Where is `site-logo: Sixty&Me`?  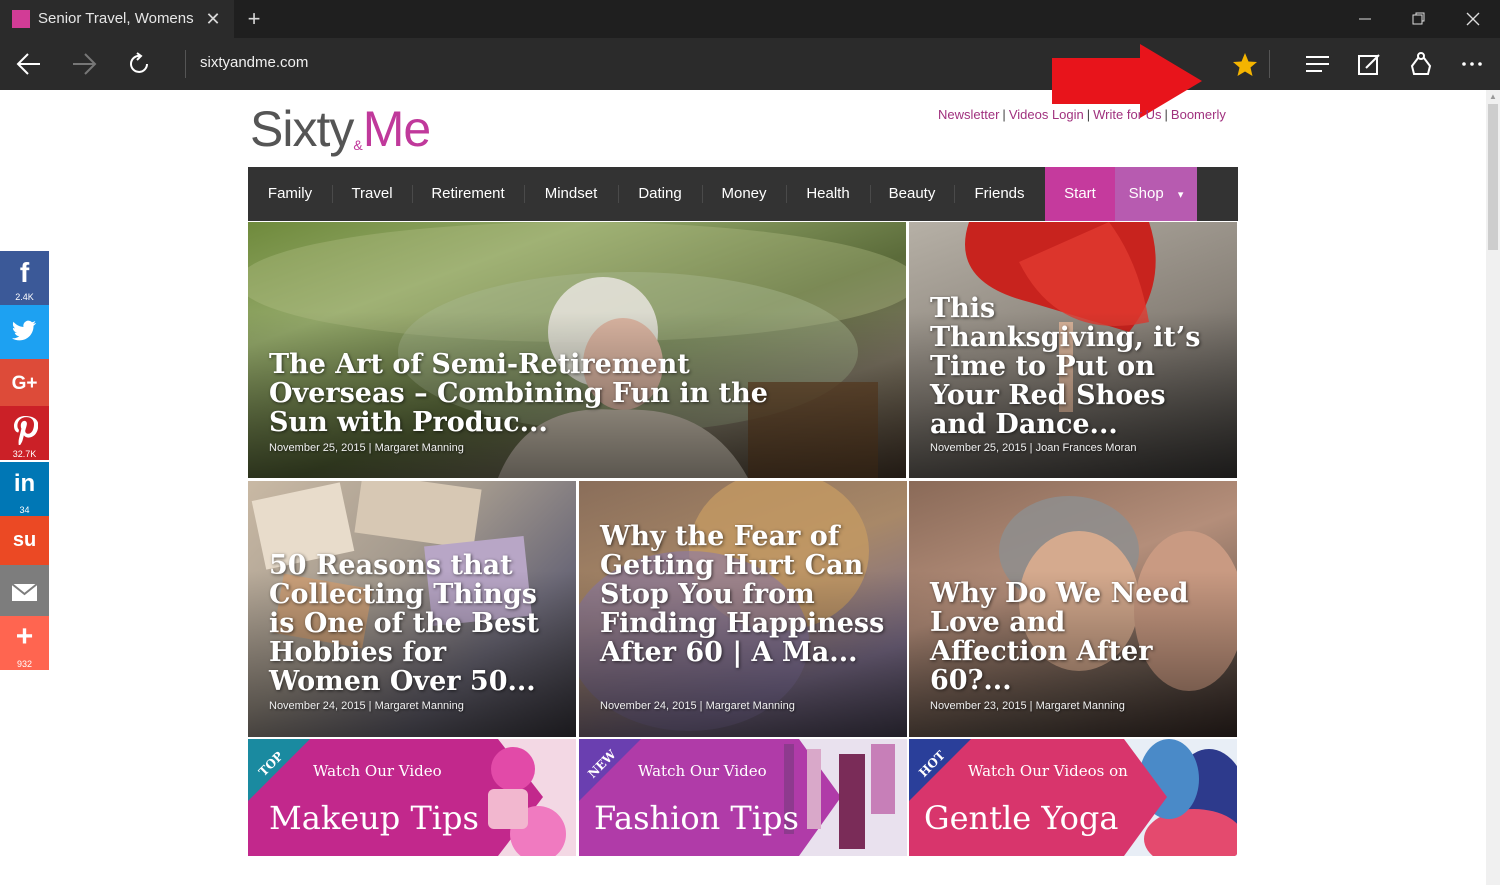
site-logo: Sixty&Me is located at coordinates (340, 131).